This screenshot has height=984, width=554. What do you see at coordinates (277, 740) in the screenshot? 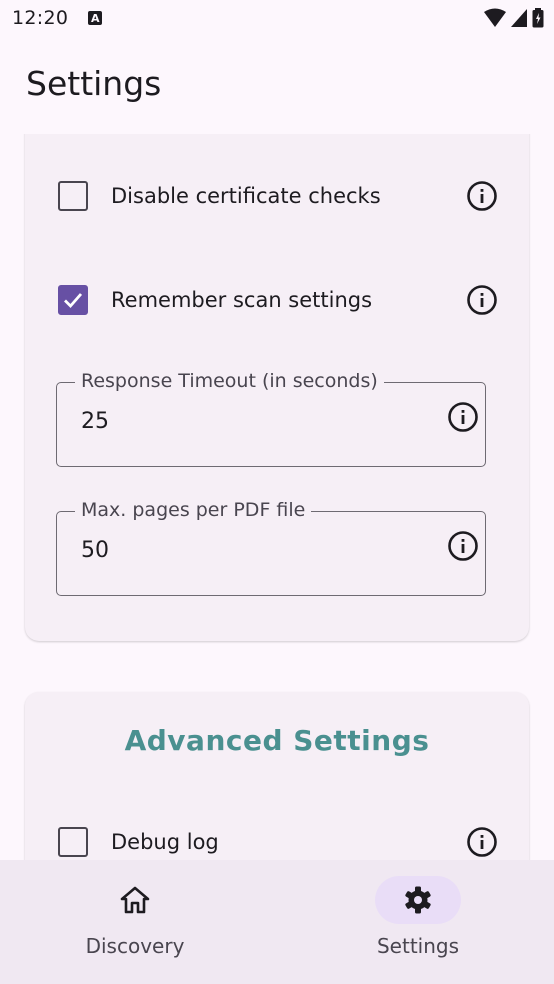
I see `advanced-settings-title: Advanced Settings` at bounding box center [277, 740].